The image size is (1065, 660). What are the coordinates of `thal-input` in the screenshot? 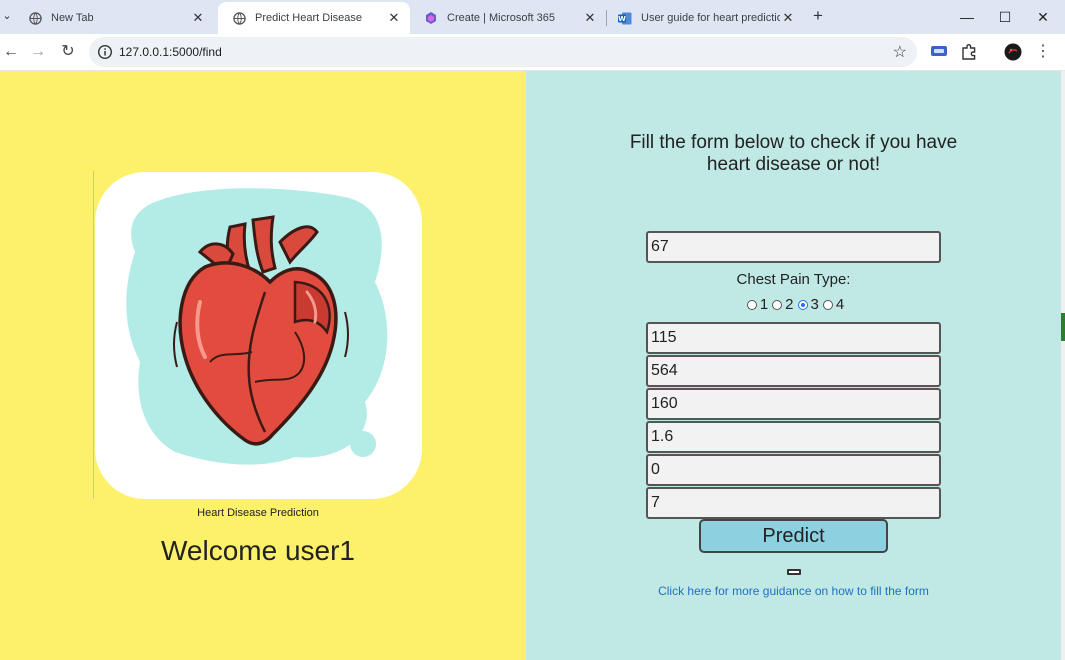 It's located at (793, 503).